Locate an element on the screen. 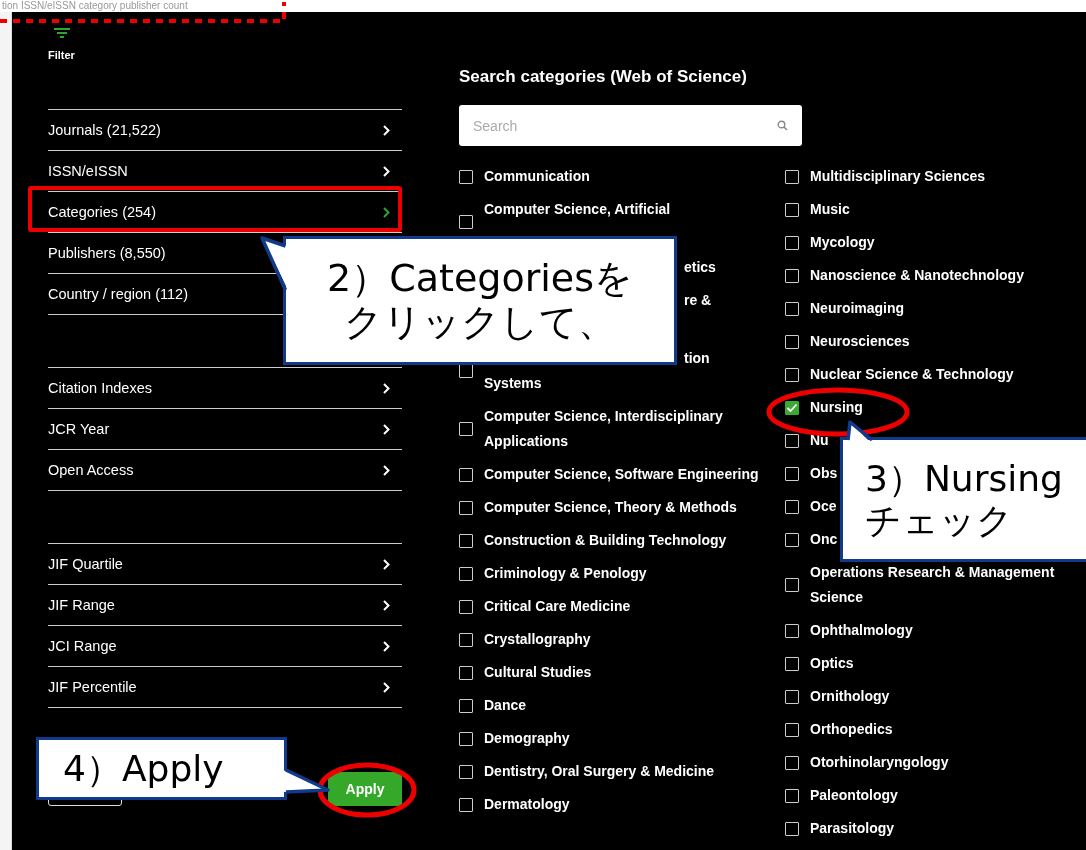 Image resolution: width=1086 pixels, height=850 pixels. category-label: Systems is located at coordinates (513, 383).